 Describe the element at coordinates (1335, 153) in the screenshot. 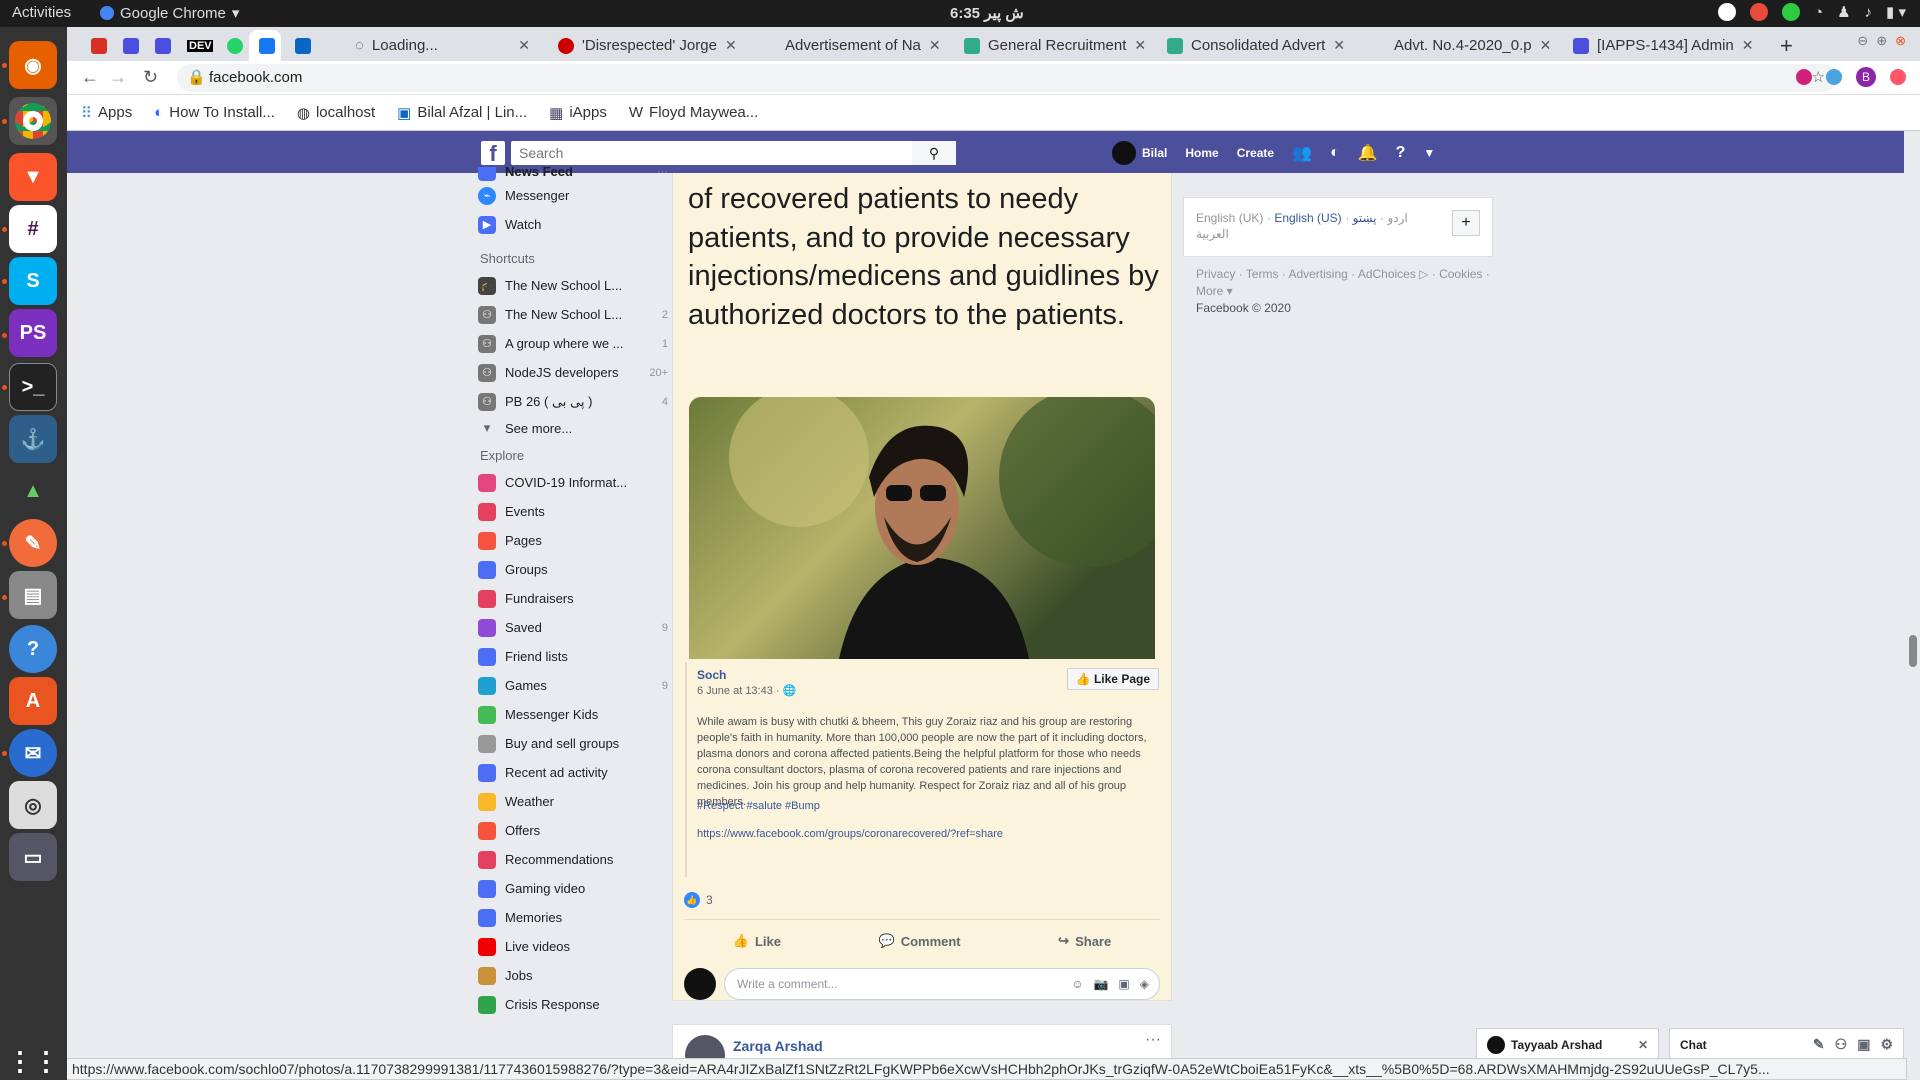

I see `messenger-icon: ◐` at that location.